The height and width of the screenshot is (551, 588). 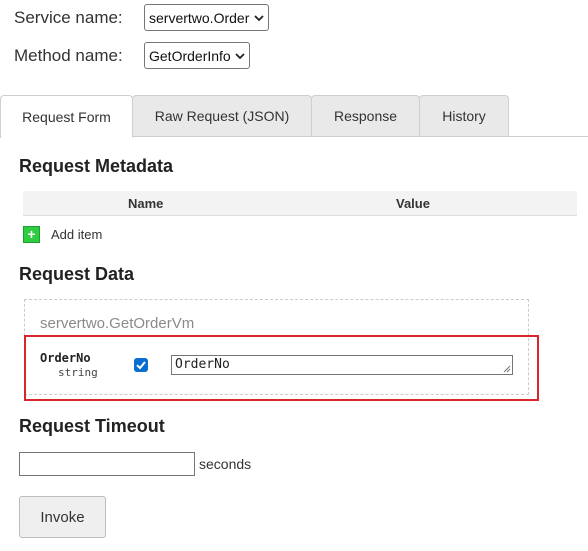 What do you see at coordinates (413, 203) in the screenshot?
I see `column-header-value: Value` at bounding box center [413, 203].